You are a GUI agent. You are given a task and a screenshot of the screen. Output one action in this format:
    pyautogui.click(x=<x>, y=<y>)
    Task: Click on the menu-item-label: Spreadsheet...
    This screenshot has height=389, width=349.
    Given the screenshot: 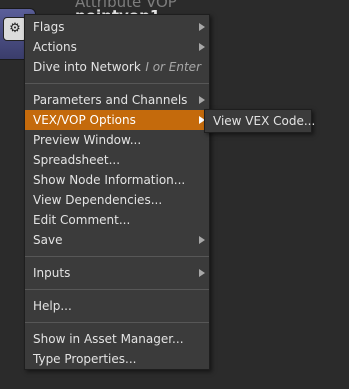 What is the action you would take?
    pyautogui.click(x=77, y=160)
    